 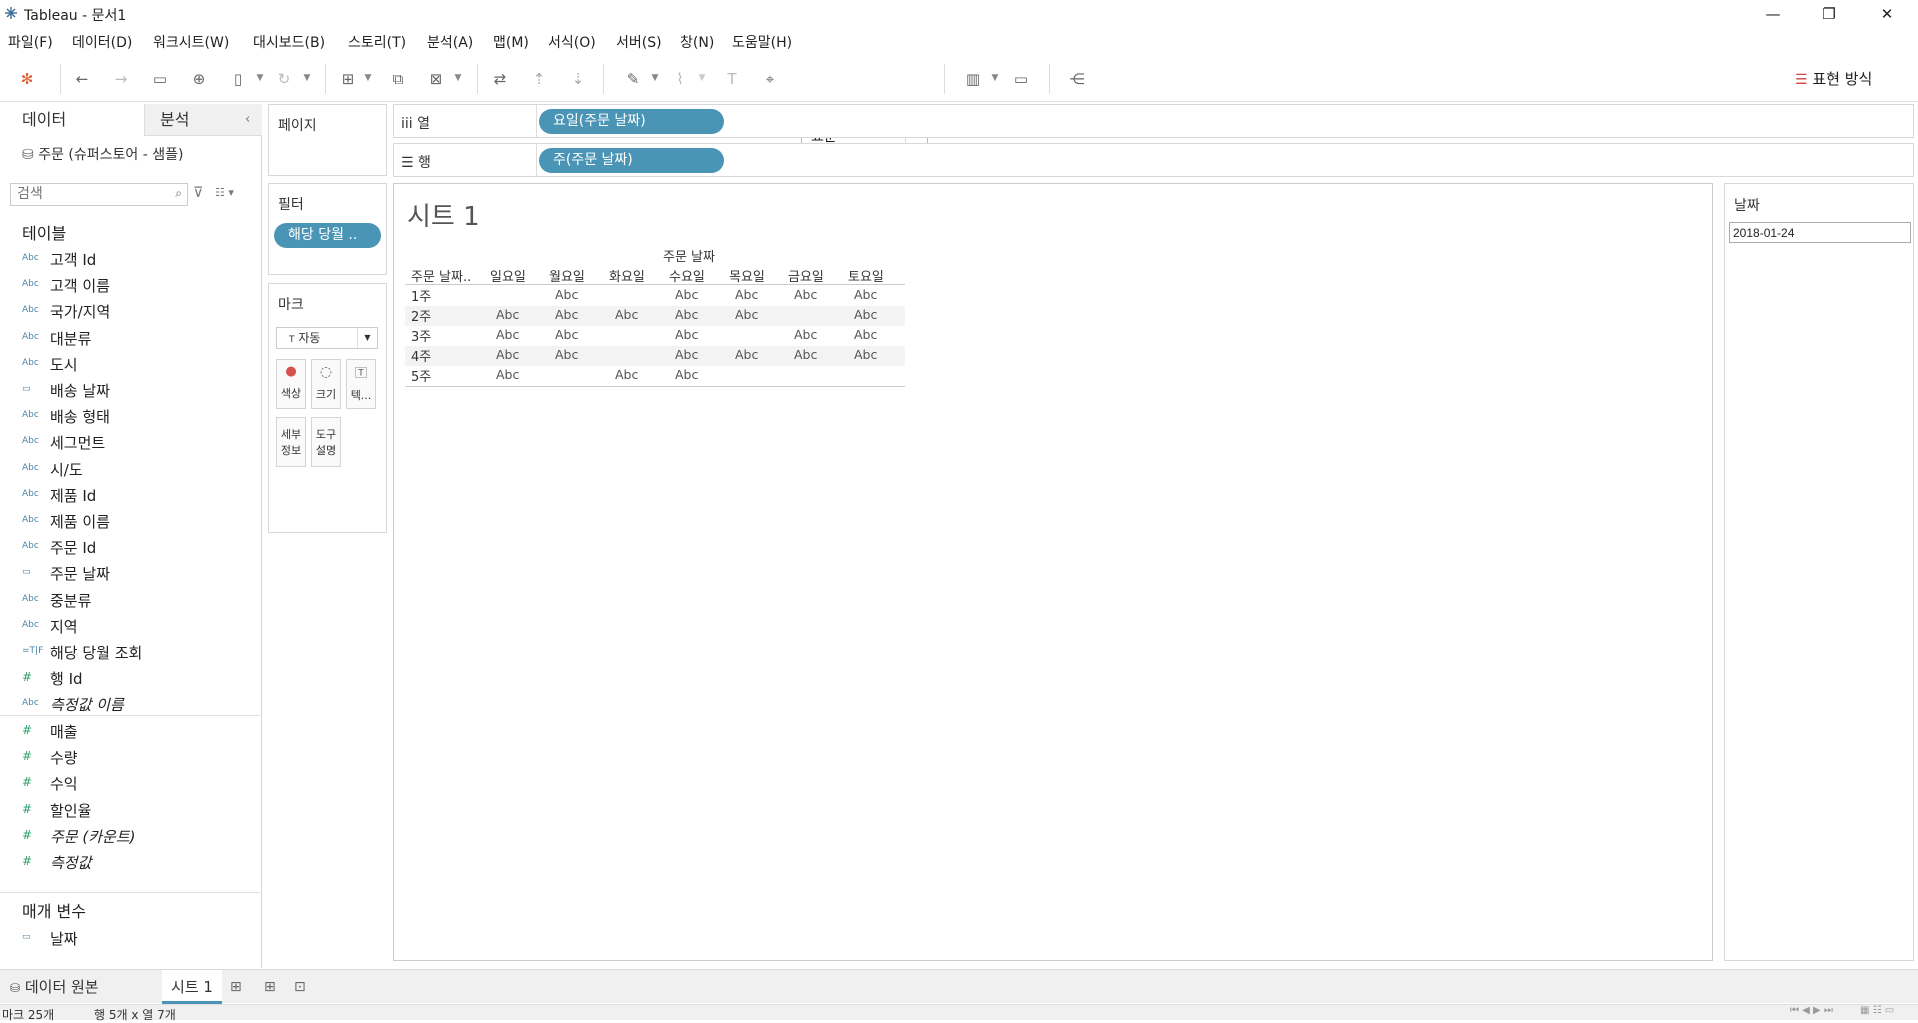 What do you see at coordinates (806, 275) in the screenshot?
I see `column-header-day: 금요일` at bounding box center [806, 275].